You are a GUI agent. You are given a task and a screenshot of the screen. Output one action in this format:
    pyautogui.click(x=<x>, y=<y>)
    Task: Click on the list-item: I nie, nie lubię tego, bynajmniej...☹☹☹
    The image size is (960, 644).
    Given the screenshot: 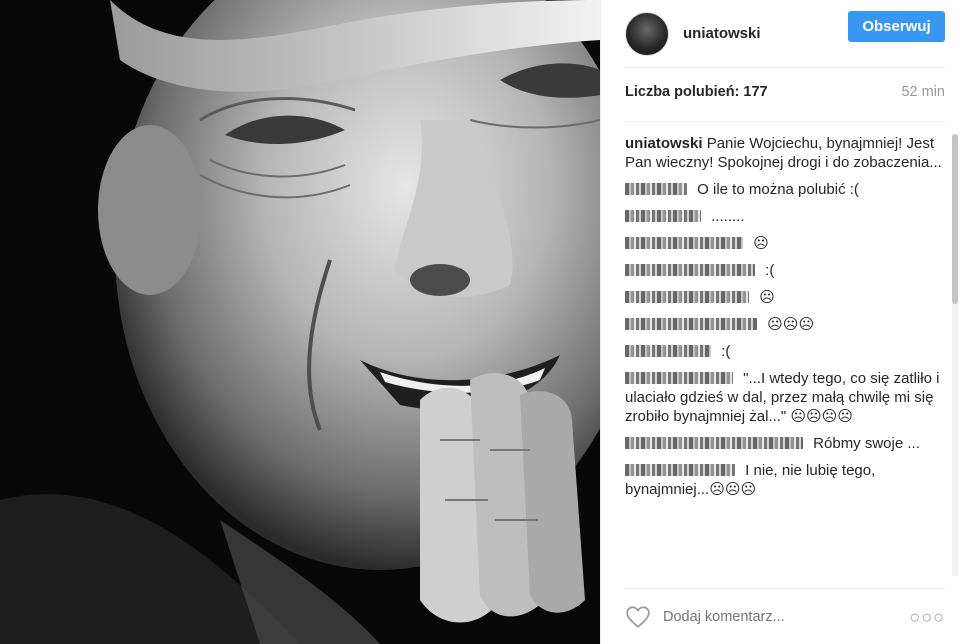 What is the action you would take?
    pyautogui.click(x=786, y=480)
    